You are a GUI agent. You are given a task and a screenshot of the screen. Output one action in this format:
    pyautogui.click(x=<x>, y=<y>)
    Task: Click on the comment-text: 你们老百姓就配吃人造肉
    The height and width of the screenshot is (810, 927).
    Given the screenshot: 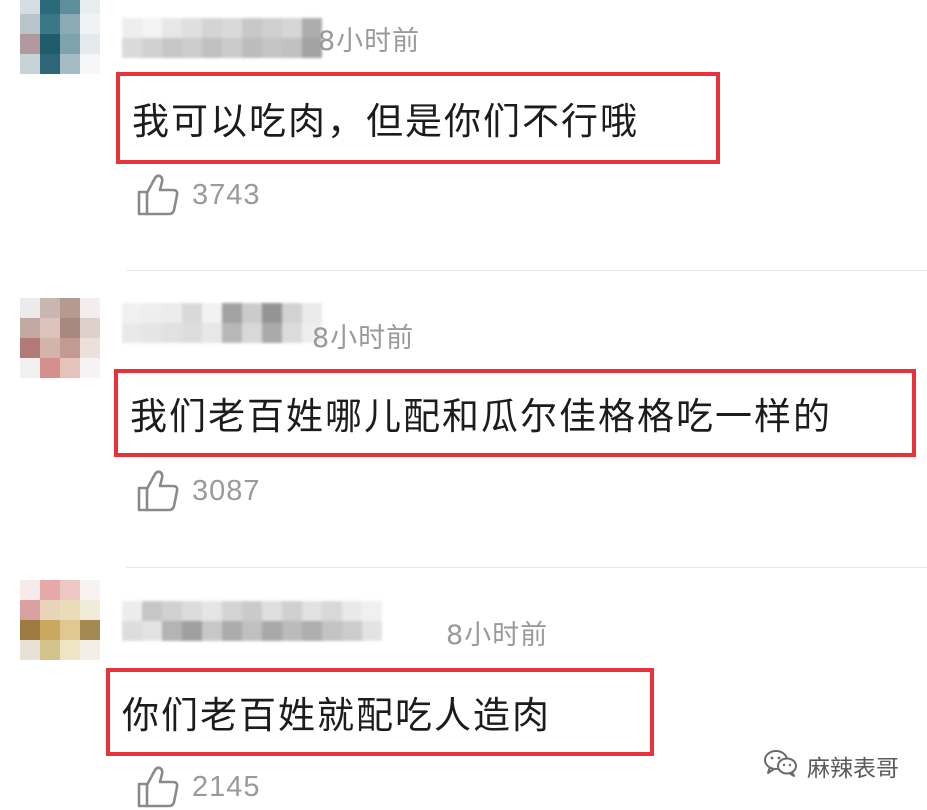 What is the action you would take?
    pyautogui.click(x=380, y=712)
    